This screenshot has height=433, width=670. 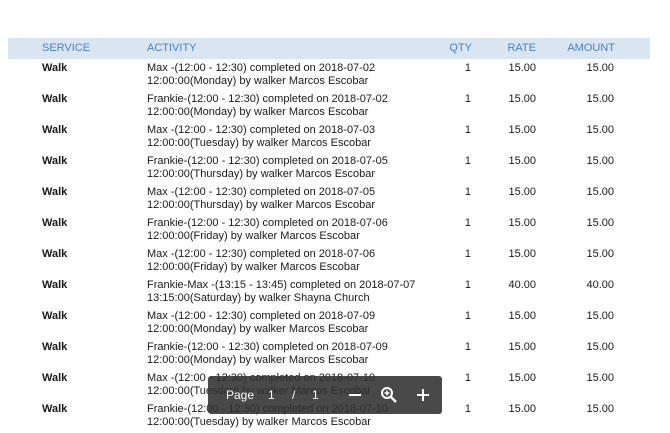 What do you see at coordinates (329, 48) in the screenshot?
I see `table-header: SERVICE ACTIVITY QTY RATE AMOUNT` at bounding box center [329, 48].